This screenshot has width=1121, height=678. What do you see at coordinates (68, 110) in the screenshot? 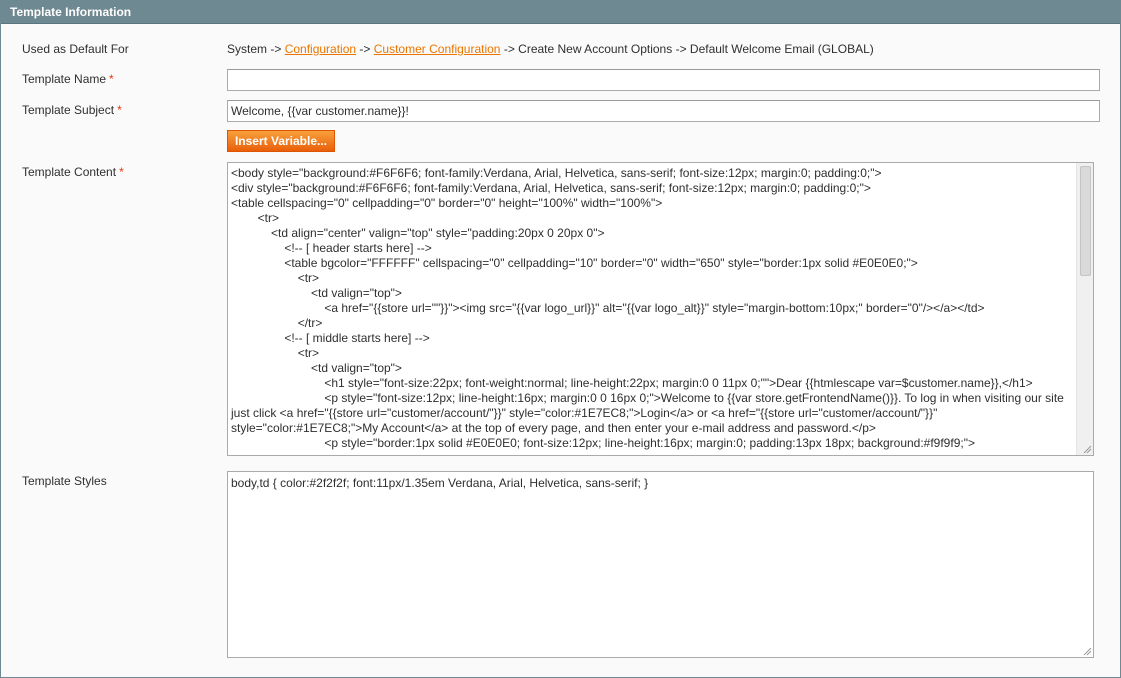
I see `template-subject-label-text: Template Subject` at bounding box center [68, 110].